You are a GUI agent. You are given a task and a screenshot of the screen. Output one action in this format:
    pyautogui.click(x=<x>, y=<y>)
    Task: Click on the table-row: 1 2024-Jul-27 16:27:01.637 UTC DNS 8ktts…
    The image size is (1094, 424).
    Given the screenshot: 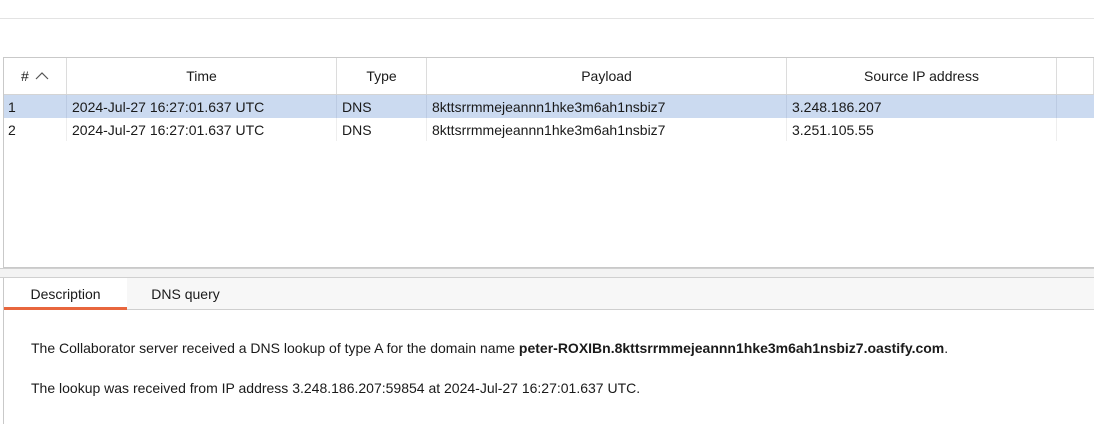 What is the action you would take?
    pyautogui.click(x=549, y=106)
    